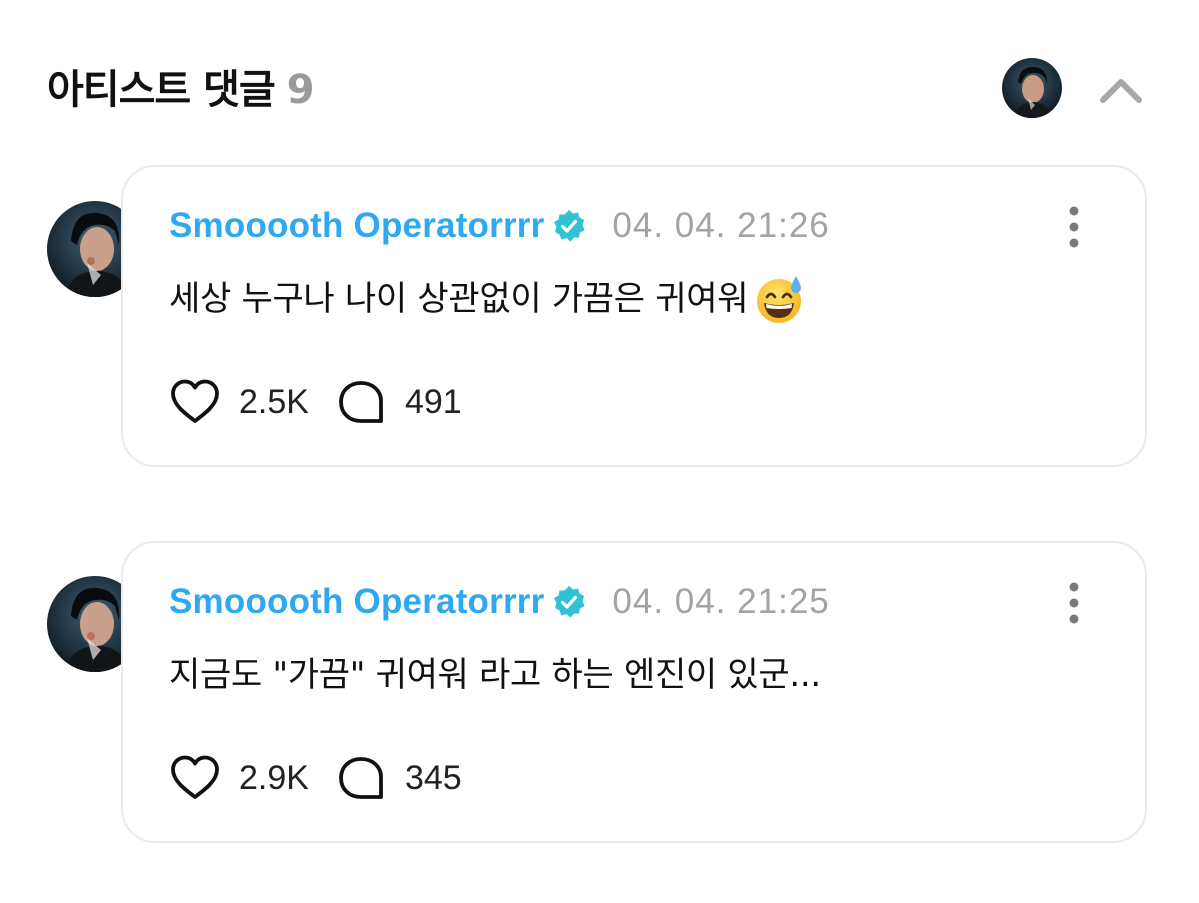 The image size is (1199, 903). I want to click on section-title: 아티스트 댓글 9, so click(181, 90).